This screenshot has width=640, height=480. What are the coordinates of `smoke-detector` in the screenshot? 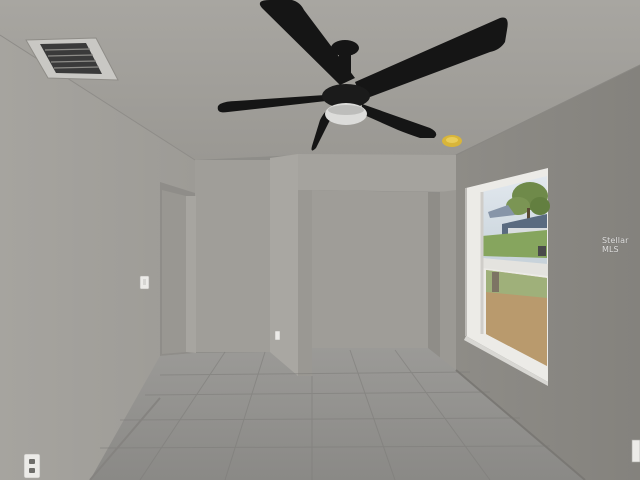 It's located at (452, 141).